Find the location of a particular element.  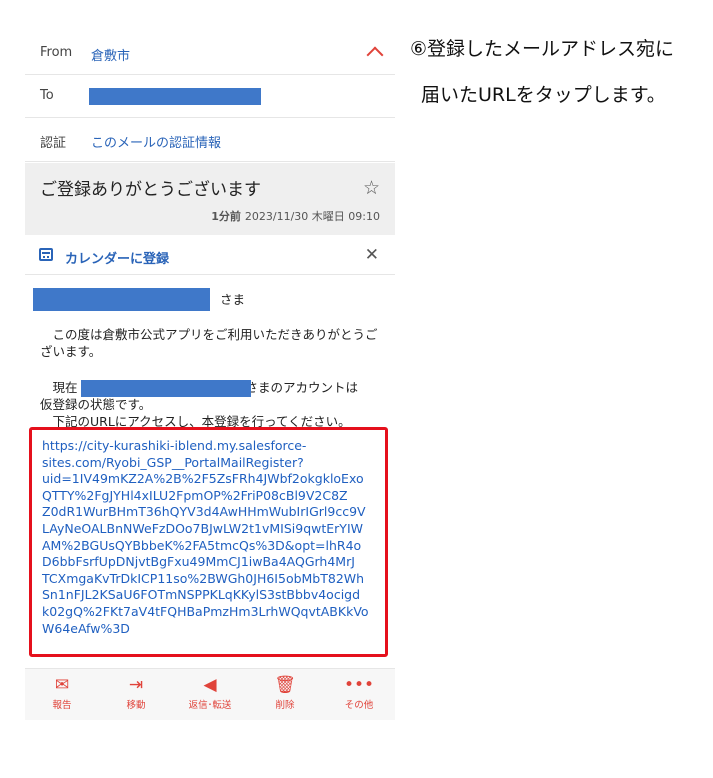

calendar-banner: カレンダーに登録 ✕ is located at coordinates (210, 256).